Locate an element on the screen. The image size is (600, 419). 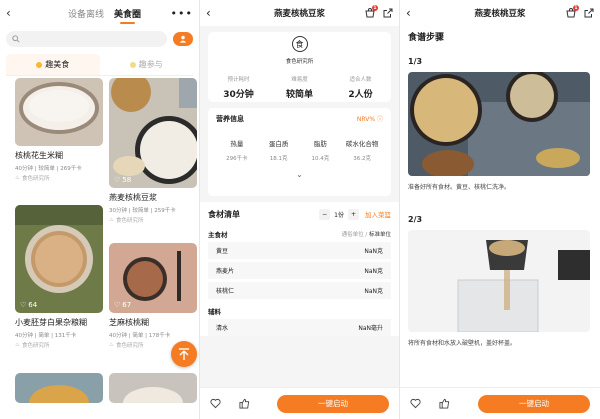
nutrient-value: 10.4克 is located at coordinates (320, 159).